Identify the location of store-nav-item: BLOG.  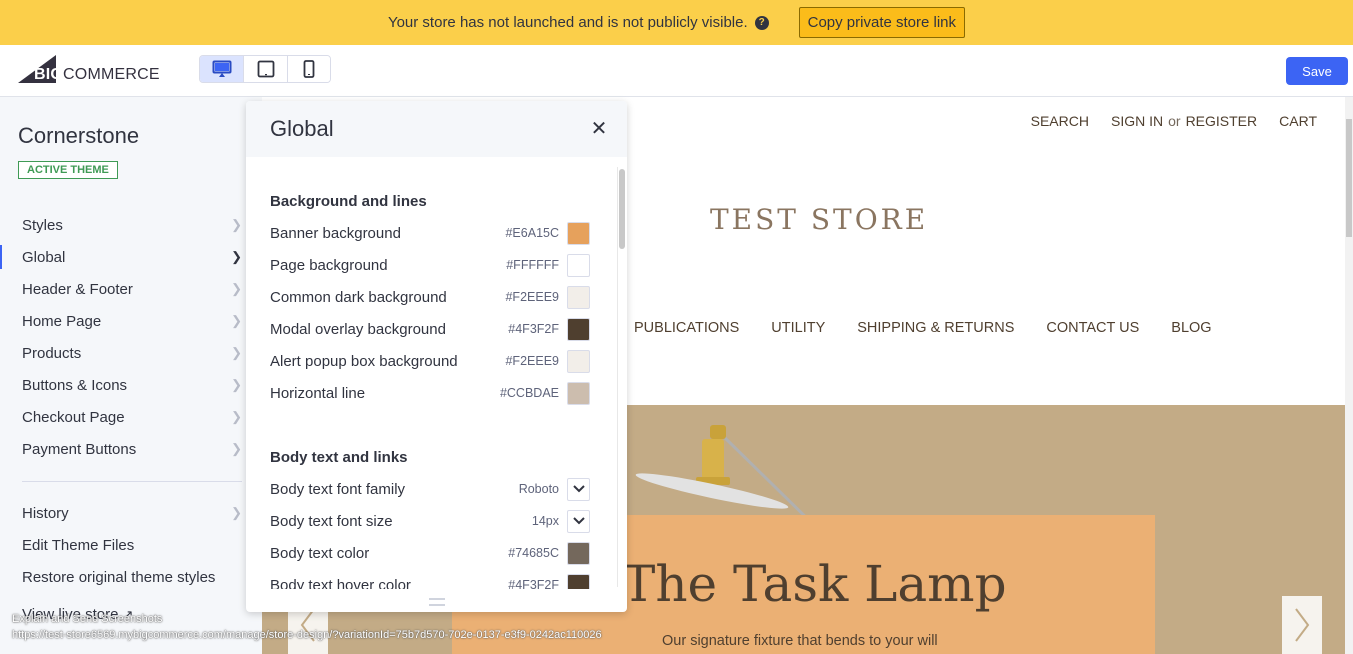
(1191, 328).